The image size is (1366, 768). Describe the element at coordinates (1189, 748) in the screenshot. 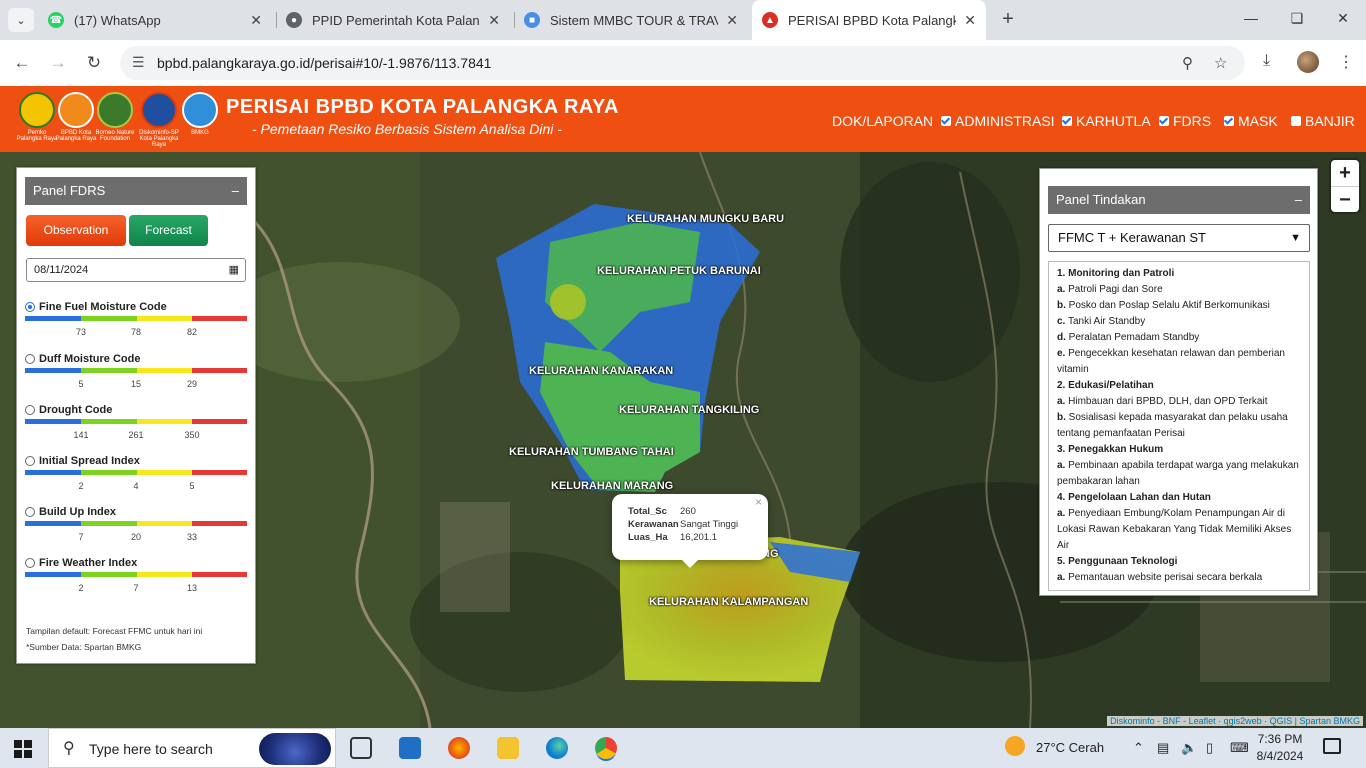

I see `volume-icon: 🔈` at that location.